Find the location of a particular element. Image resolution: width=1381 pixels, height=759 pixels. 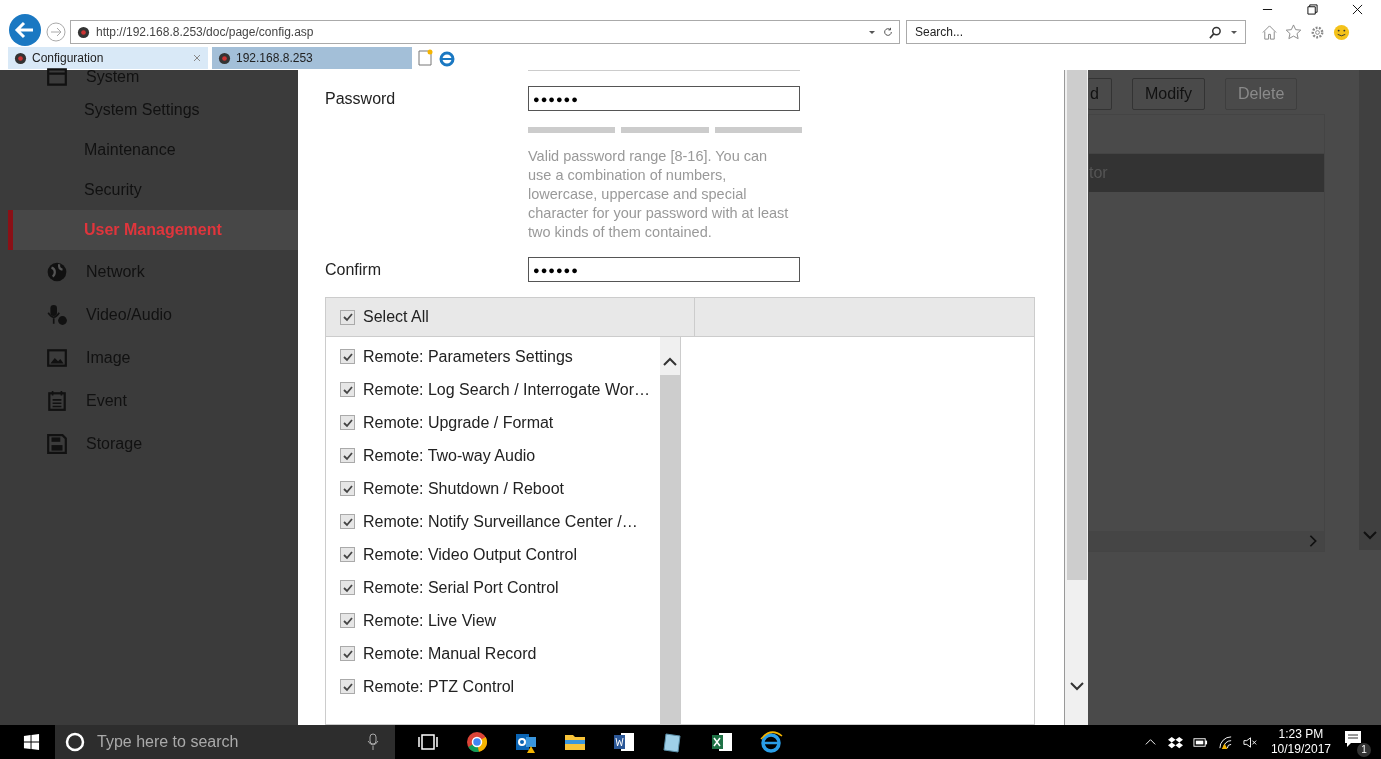

scroll-up-icon is located at coordinates (670, 362).